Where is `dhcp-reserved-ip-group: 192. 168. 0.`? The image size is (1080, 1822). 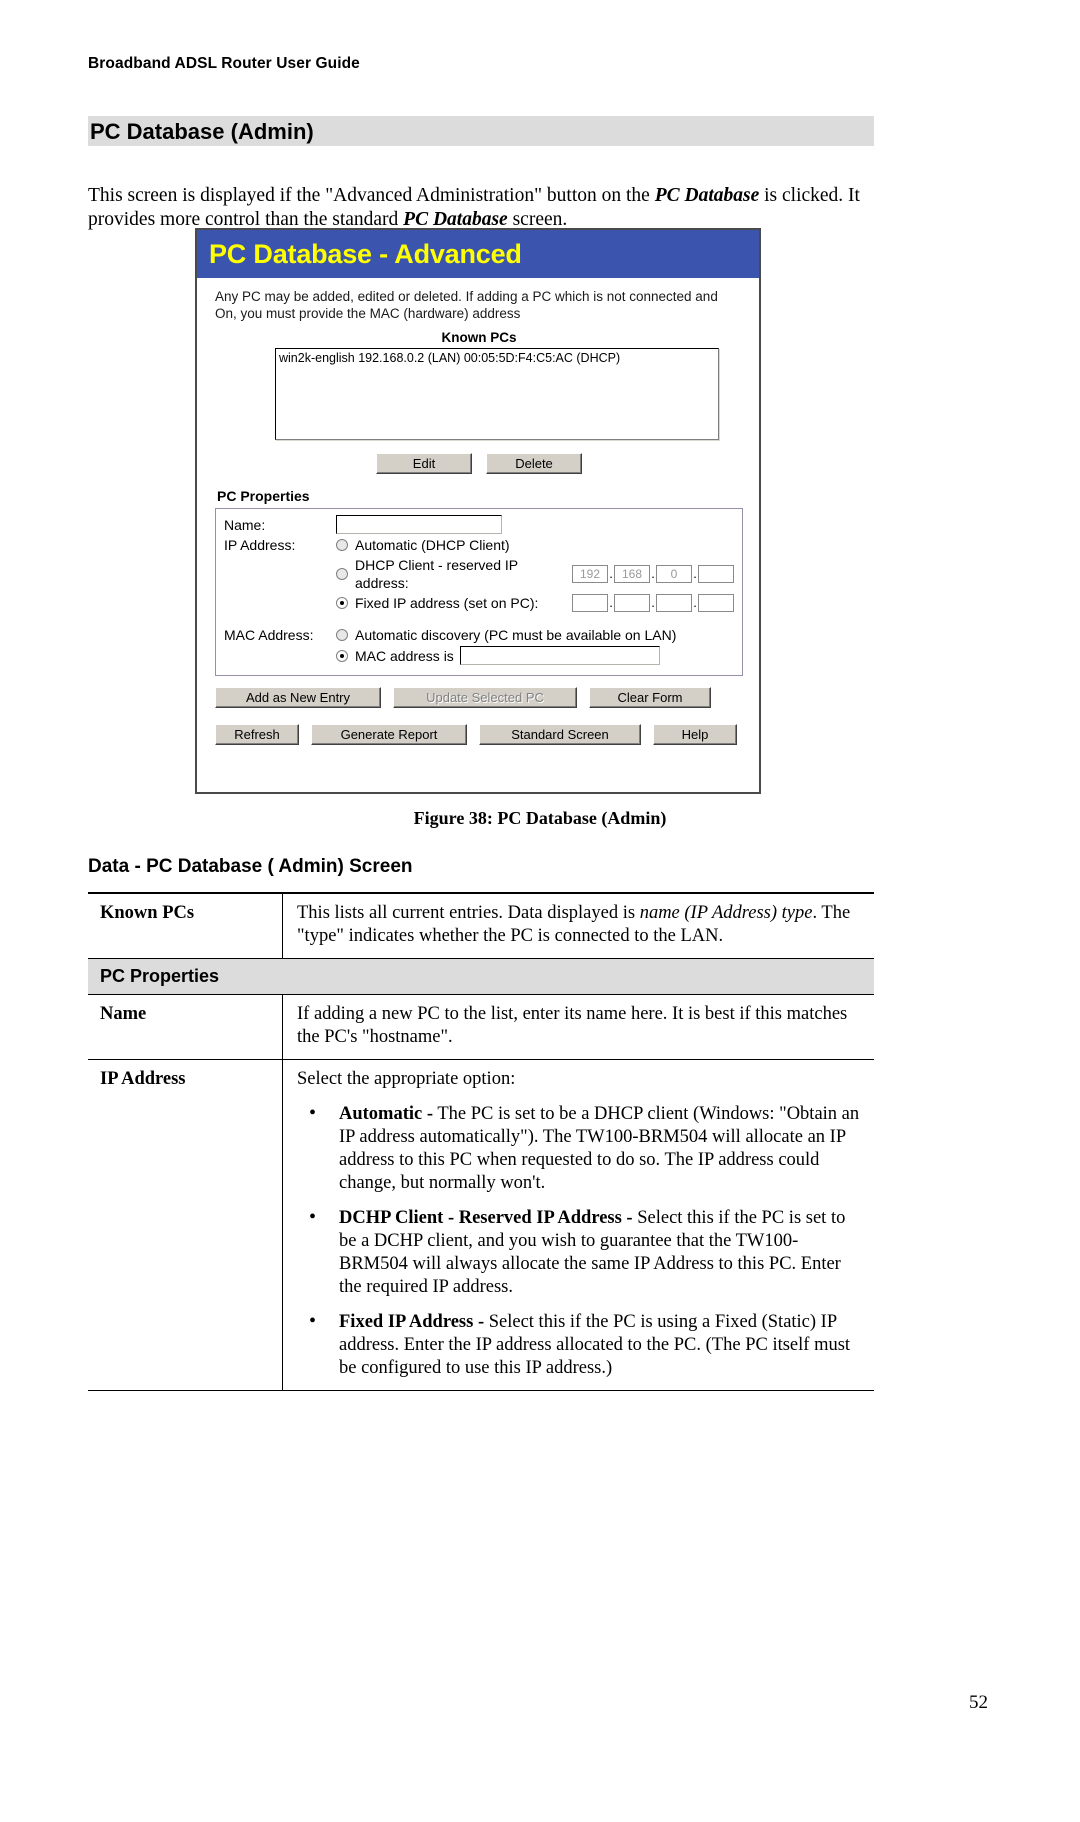
dhcp-reserved-ip-group: 192. 168. 0. is located at coordinates (653, 574).